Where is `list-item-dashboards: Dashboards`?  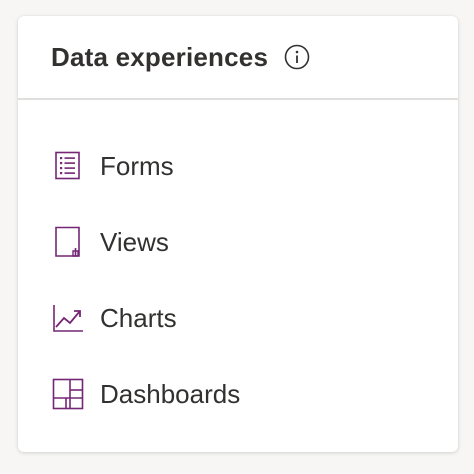
list-item-dashboards: Dashboards is located at coordinates (238, 394).